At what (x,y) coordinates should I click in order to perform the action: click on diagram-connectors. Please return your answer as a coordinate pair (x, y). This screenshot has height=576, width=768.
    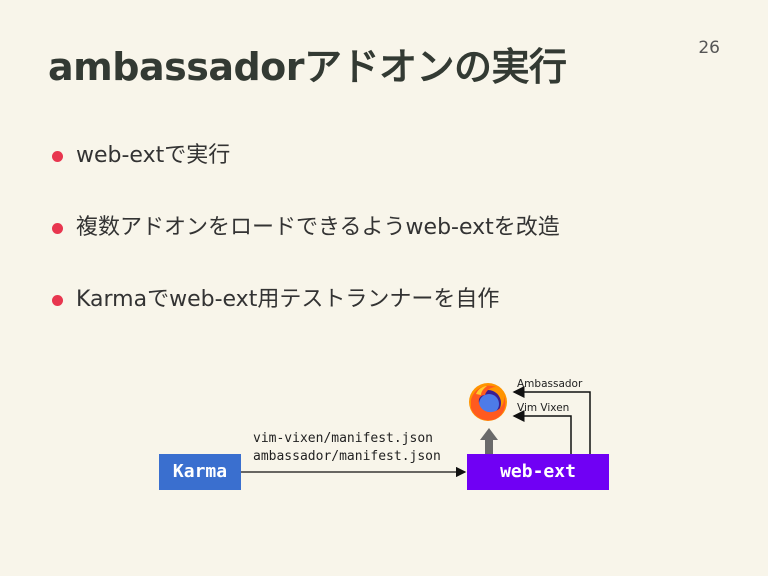
    Looking at the image, I should click on (416, 432).